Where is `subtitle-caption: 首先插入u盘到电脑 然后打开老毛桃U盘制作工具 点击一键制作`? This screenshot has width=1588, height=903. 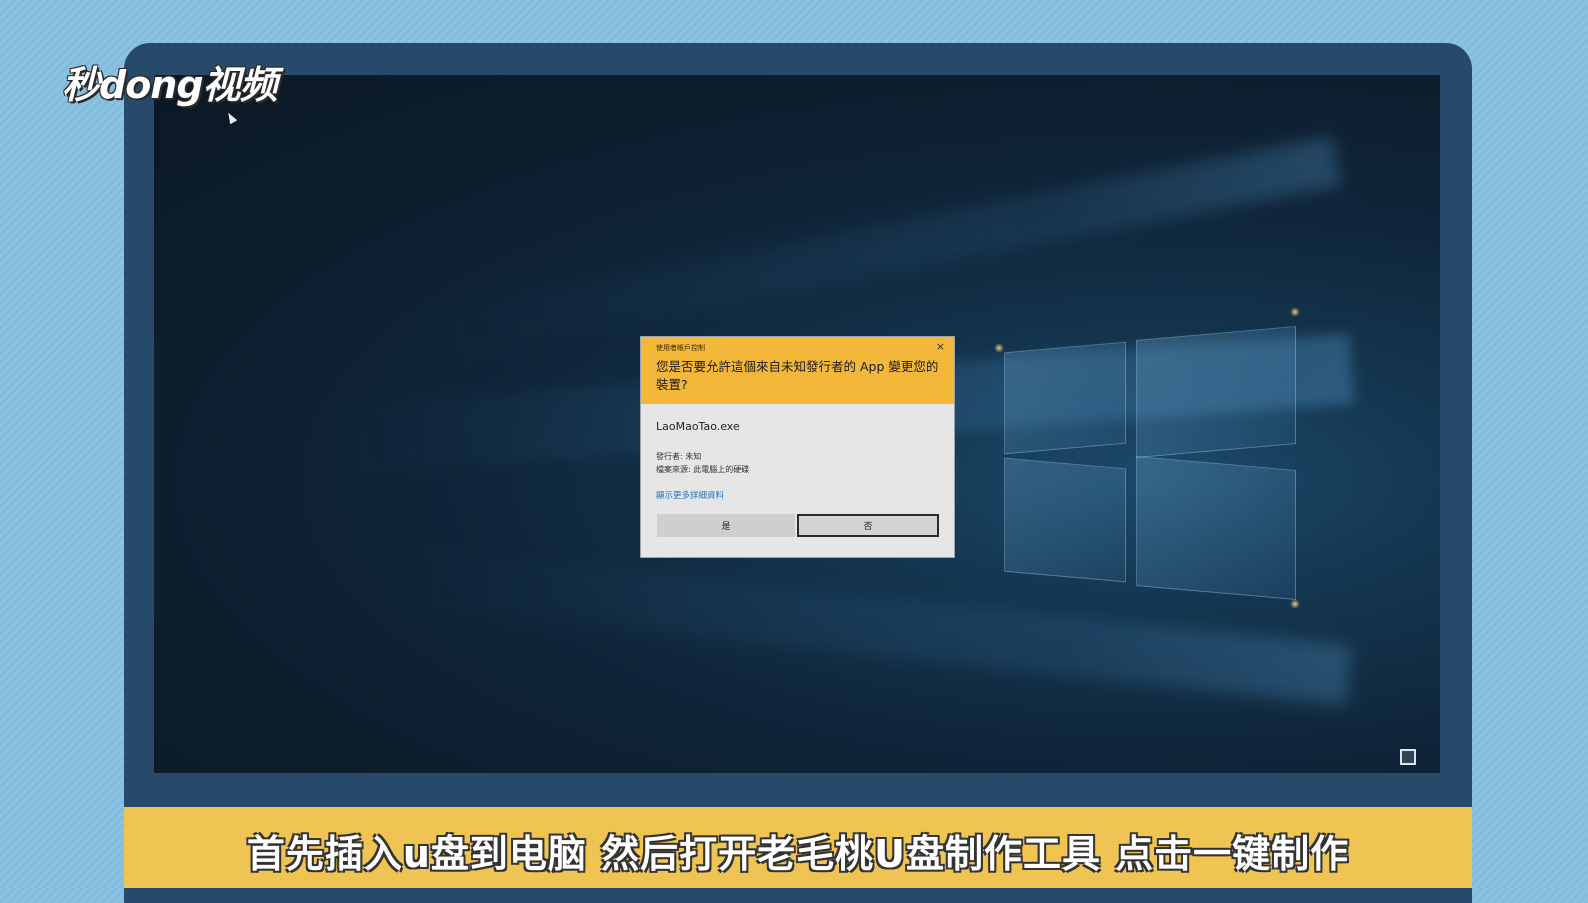
subtitle-caption: 首先插入u盘到电脑 然后打开老毛桃U盘制作工具 点击一键制作 is located at coordinates (798, 854).